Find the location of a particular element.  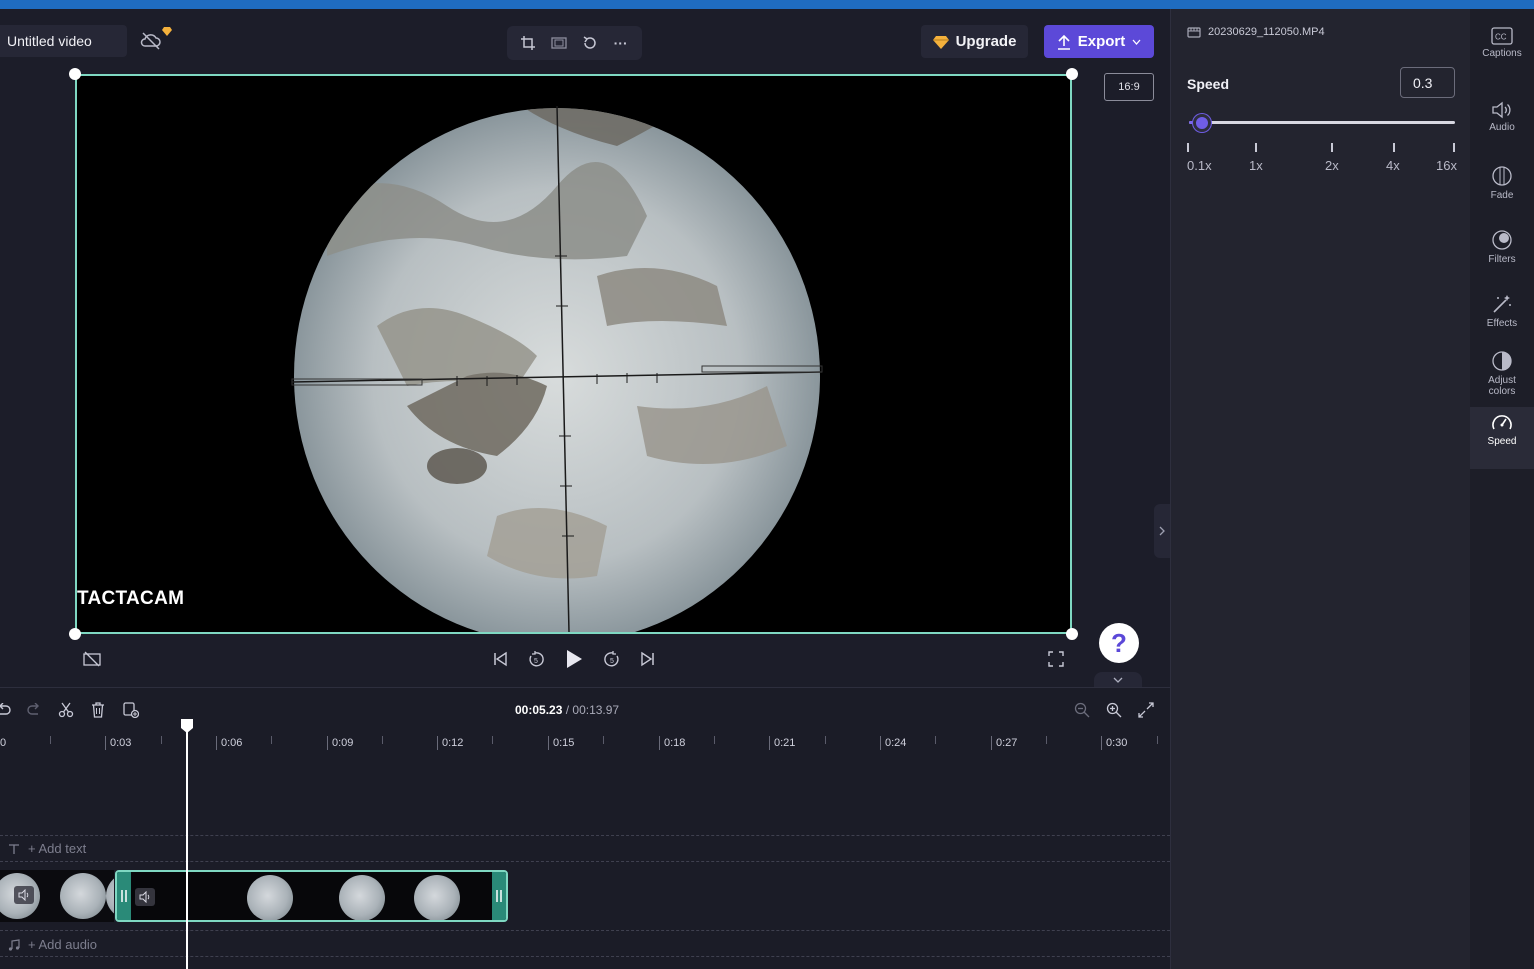

zoom-out-icon is located at coordinates (1082, 710).